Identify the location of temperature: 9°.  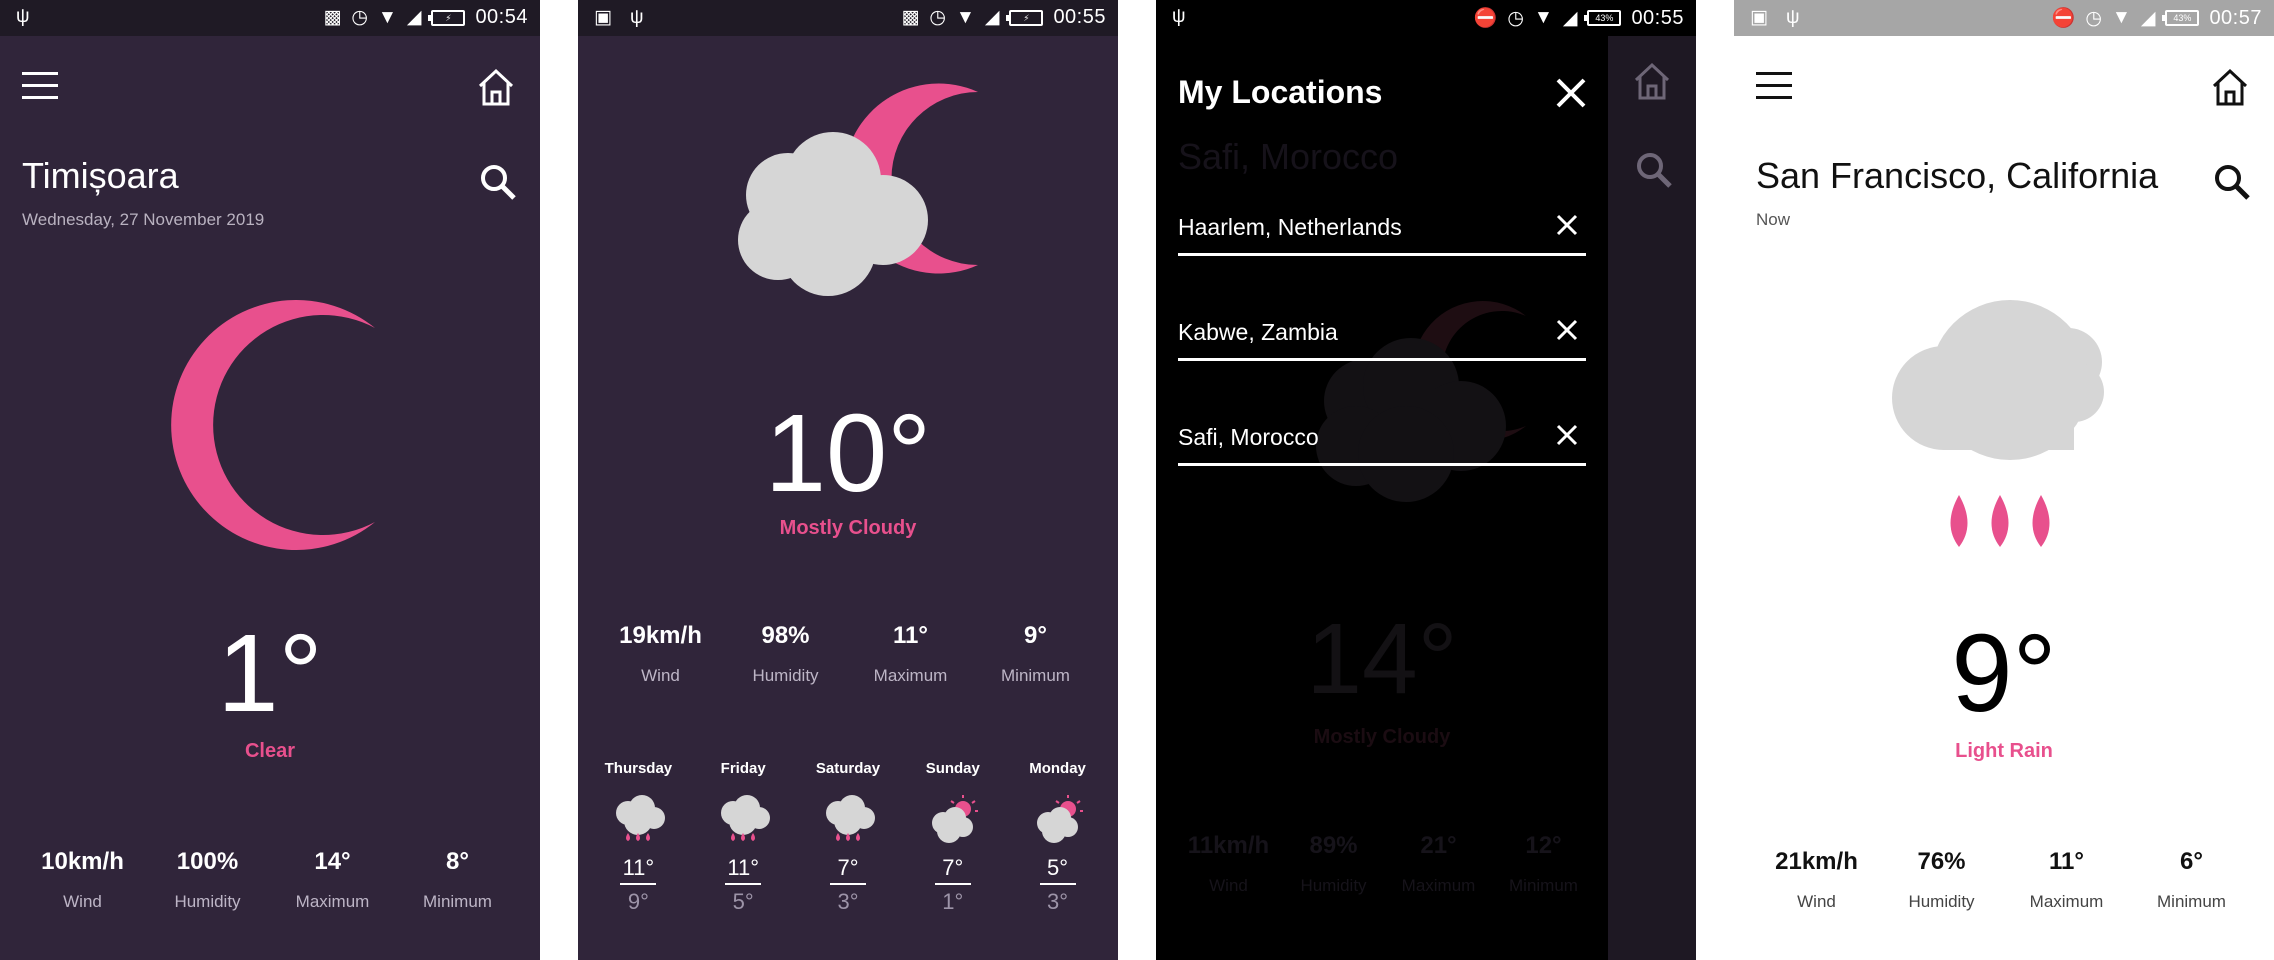
(2004, 673).